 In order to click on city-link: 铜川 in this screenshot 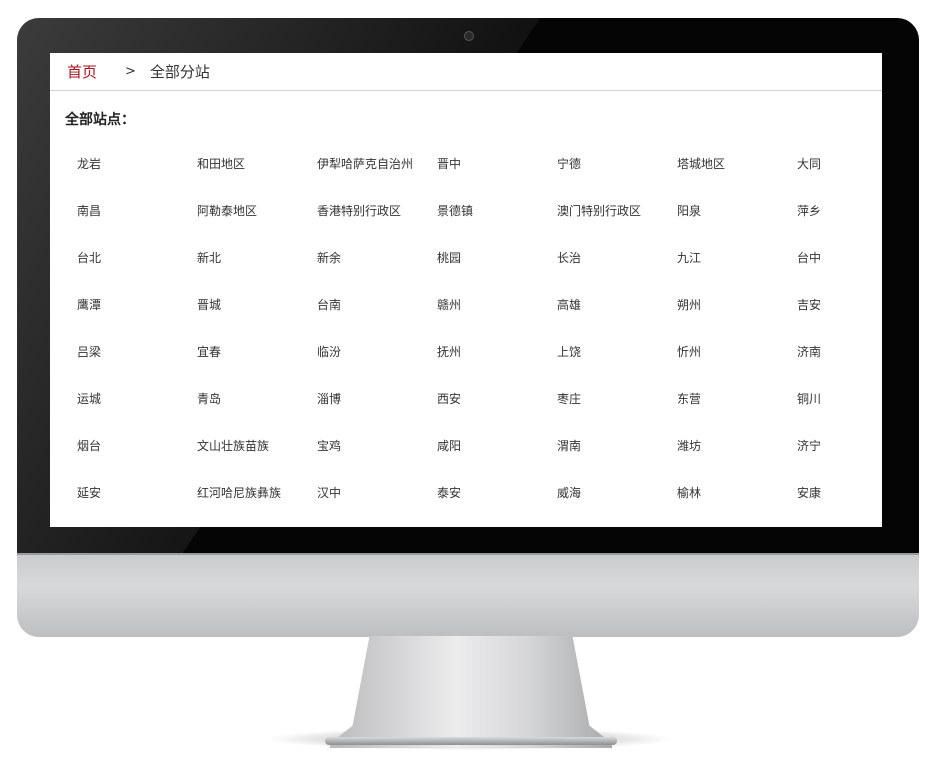, I will do `click(839, 415)`.